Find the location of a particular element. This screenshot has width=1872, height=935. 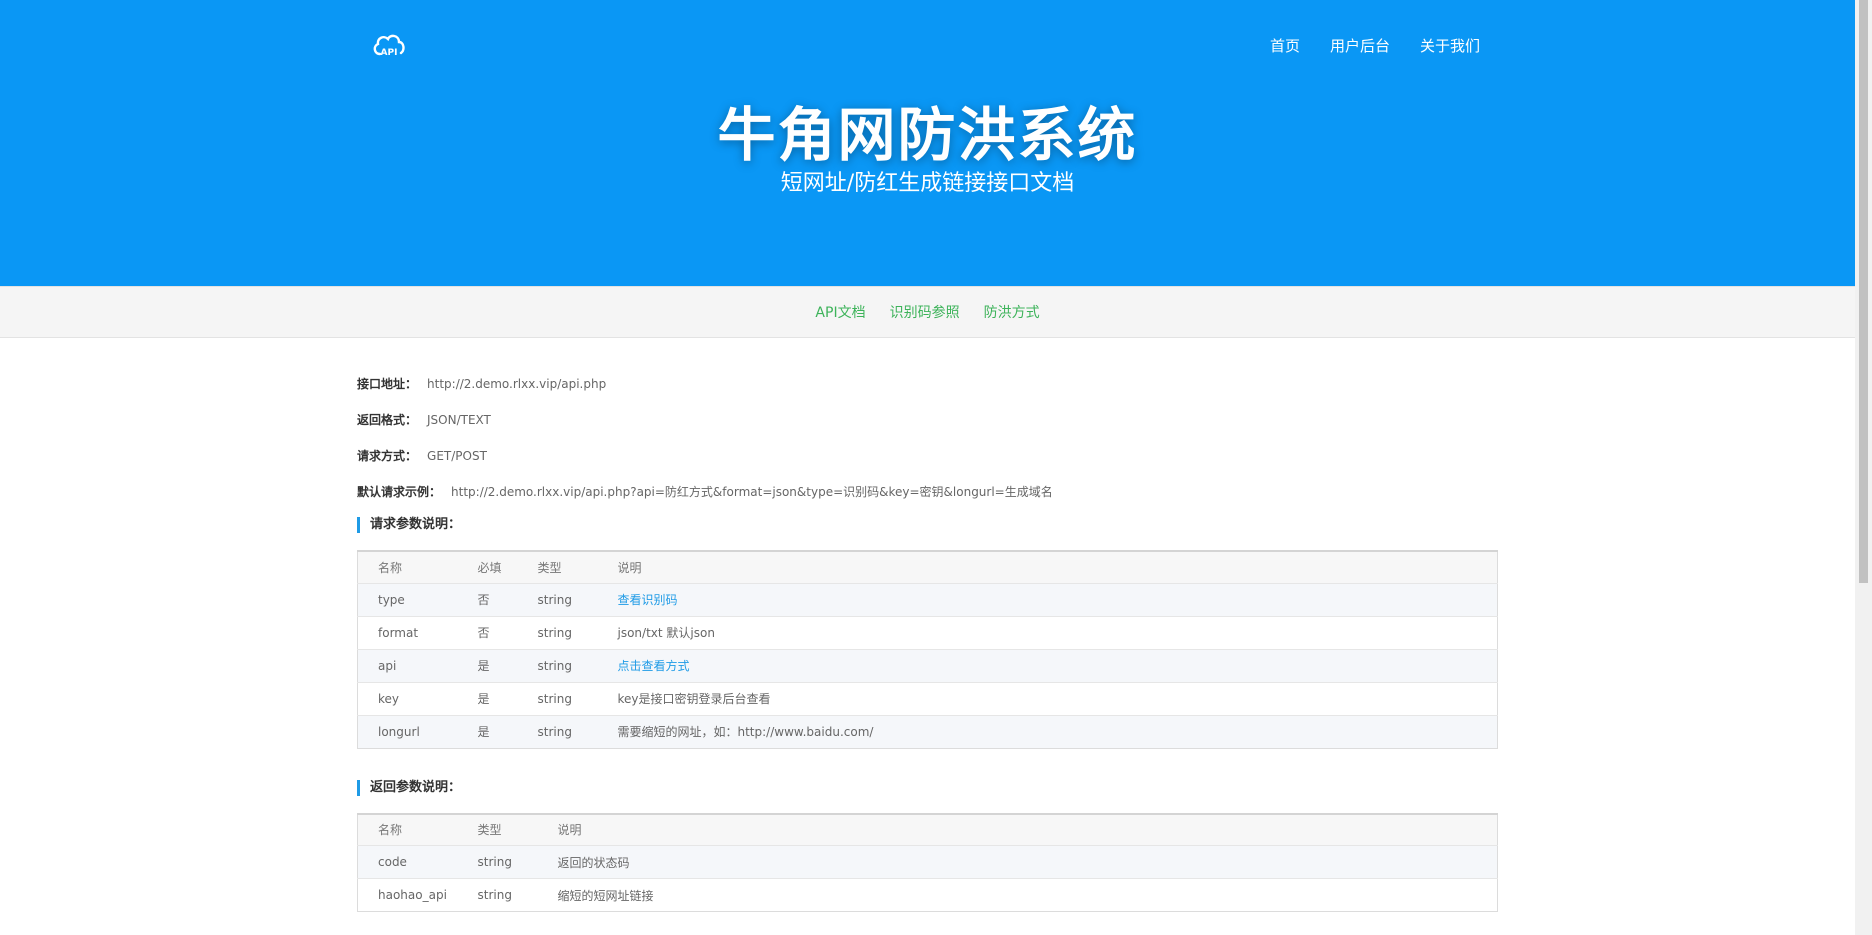

column-header: 必填 is located at coordinates (487, 567).